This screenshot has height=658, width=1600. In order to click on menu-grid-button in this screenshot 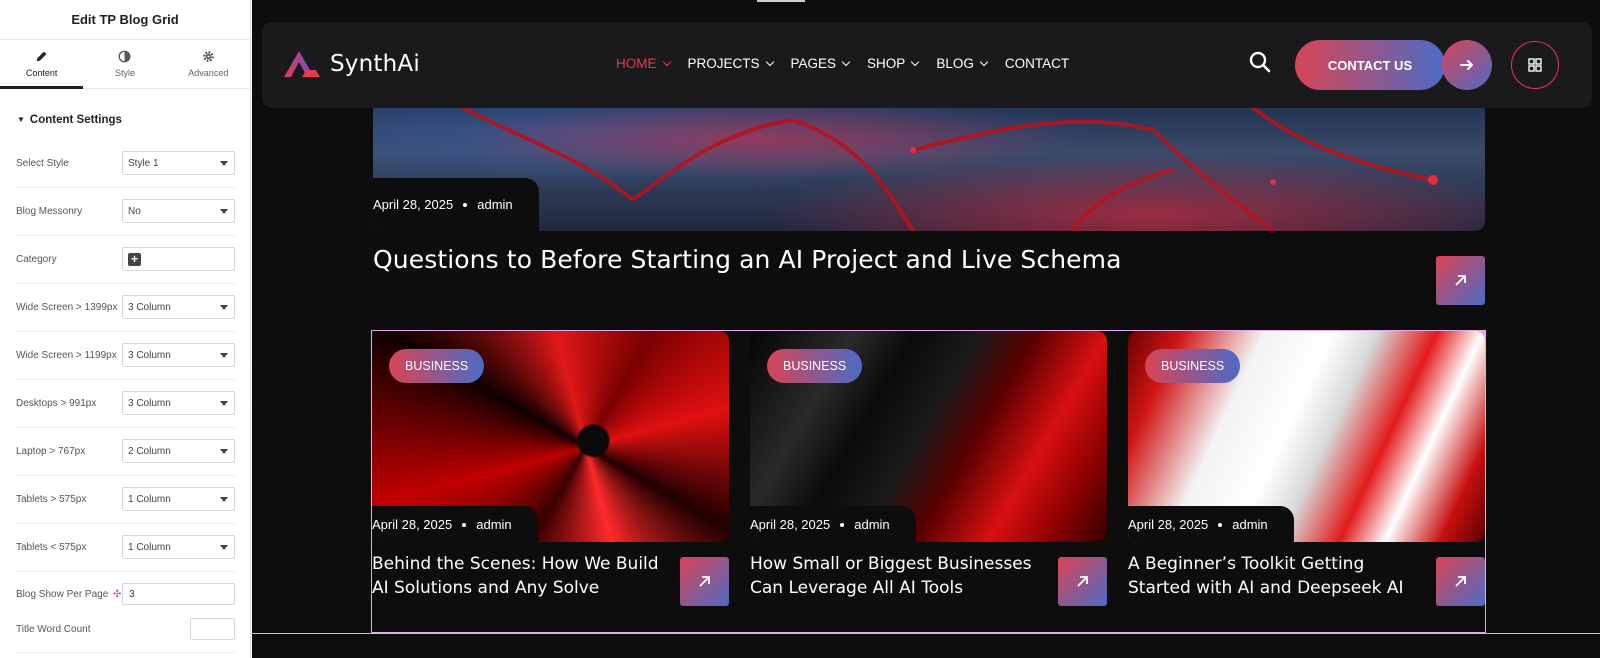, I will do `click(1535, 65)`.